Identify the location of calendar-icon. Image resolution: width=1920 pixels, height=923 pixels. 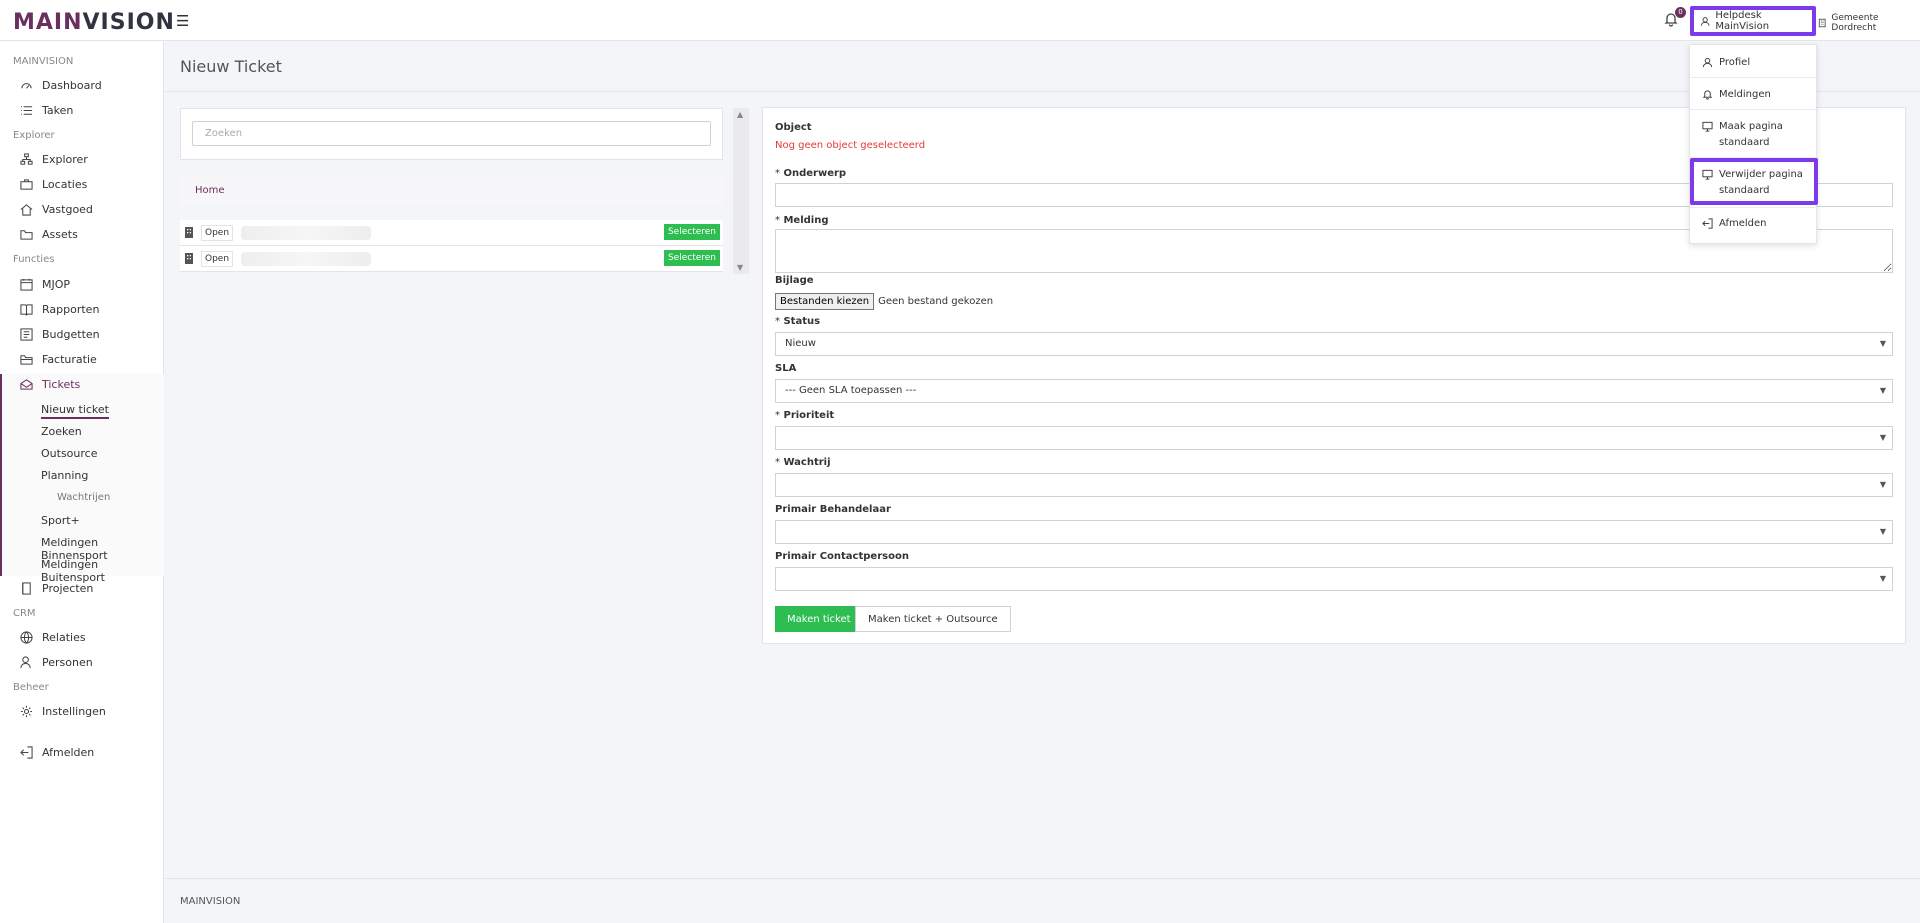
(26, 284).